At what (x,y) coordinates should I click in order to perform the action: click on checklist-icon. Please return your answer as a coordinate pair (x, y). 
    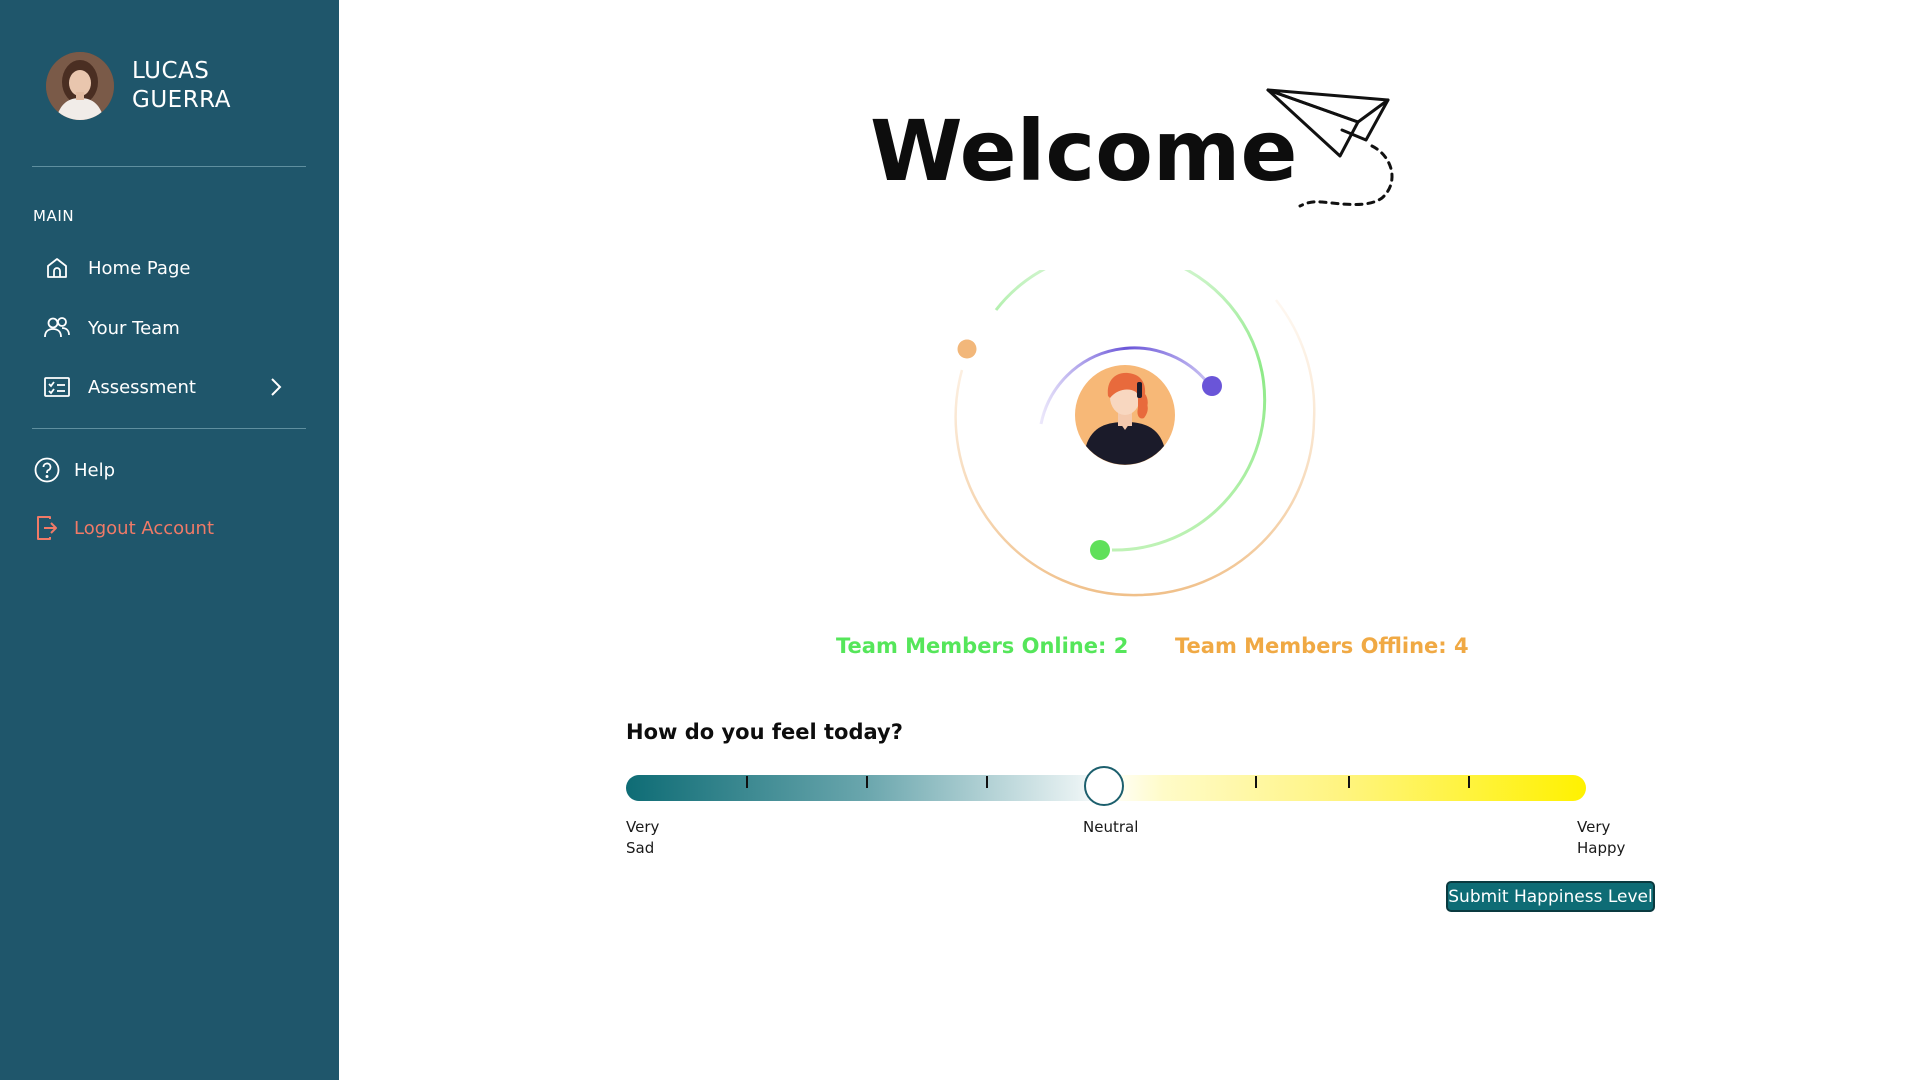
    Looking at the image, I should click on (57, 387).